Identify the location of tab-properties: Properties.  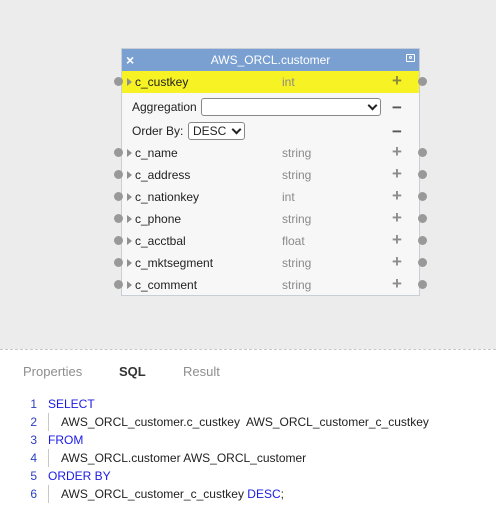
(52, 372).